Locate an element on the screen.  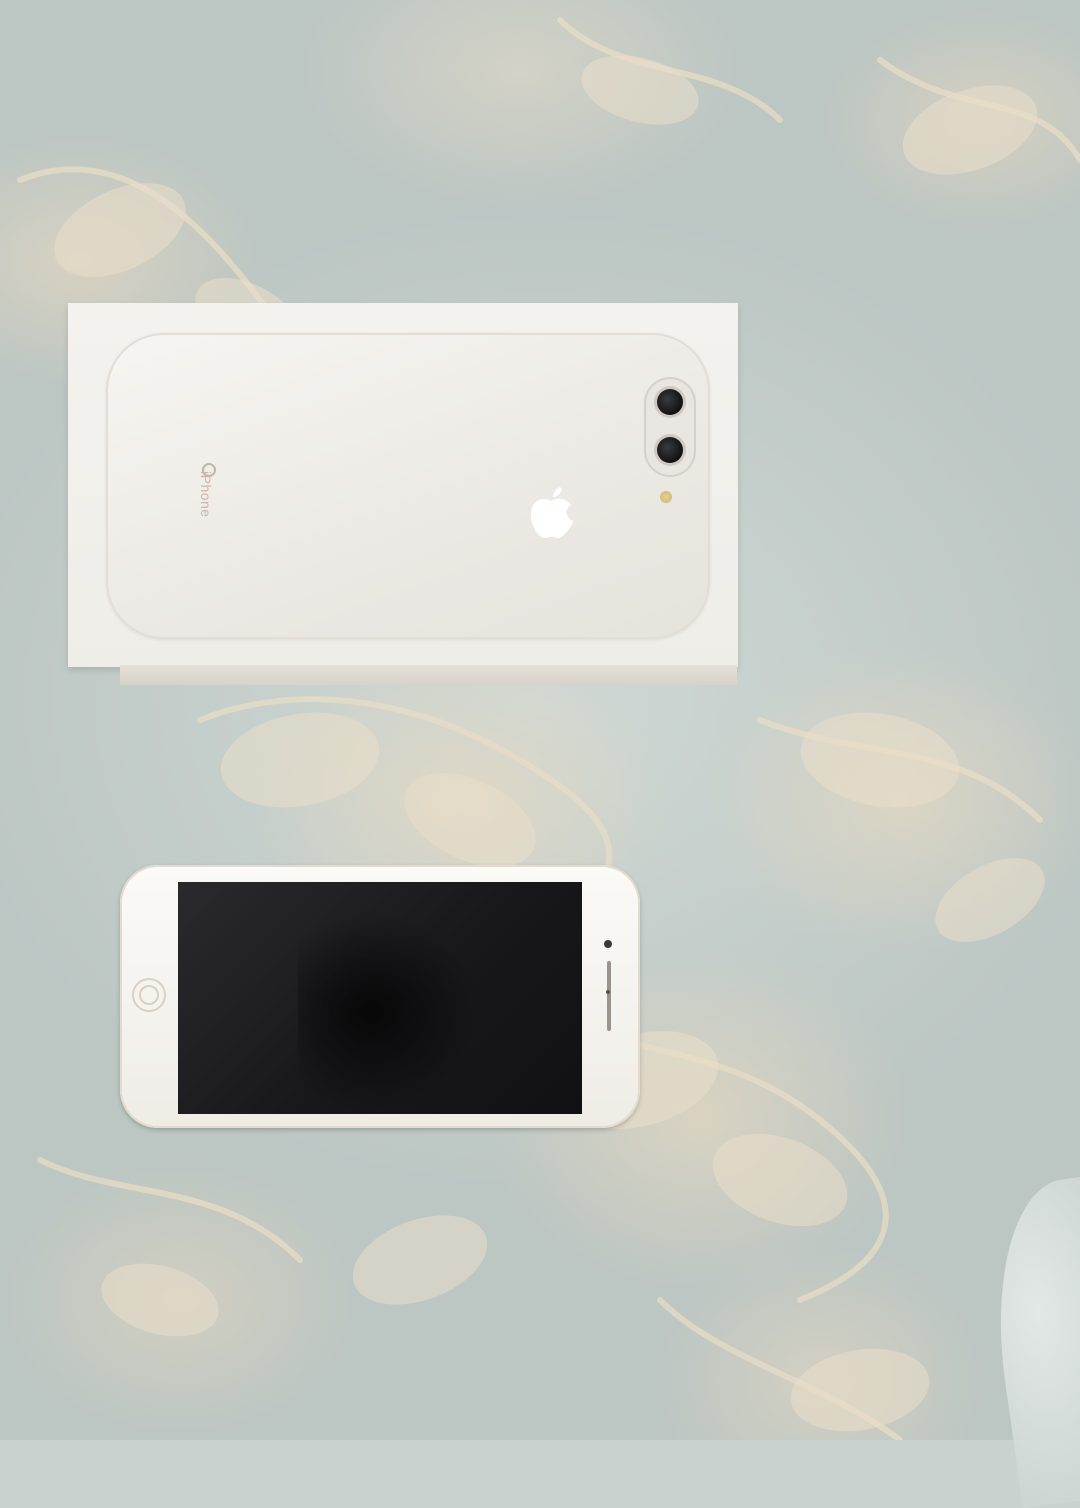
iphone-box-base is located at coordinates (428, 675).